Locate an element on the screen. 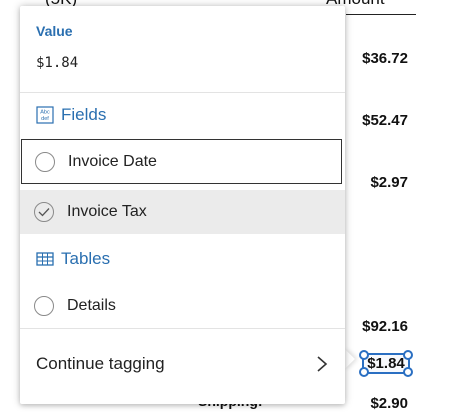  svg-text: def is located at coordinates (45, 119).